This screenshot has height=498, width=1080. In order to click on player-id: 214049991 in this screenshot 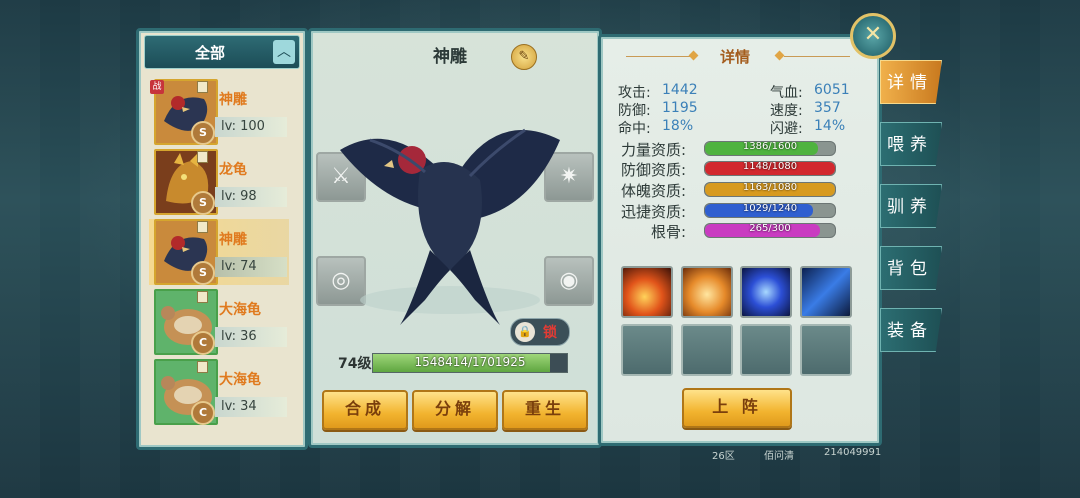, I will do `click(853, 452)`.